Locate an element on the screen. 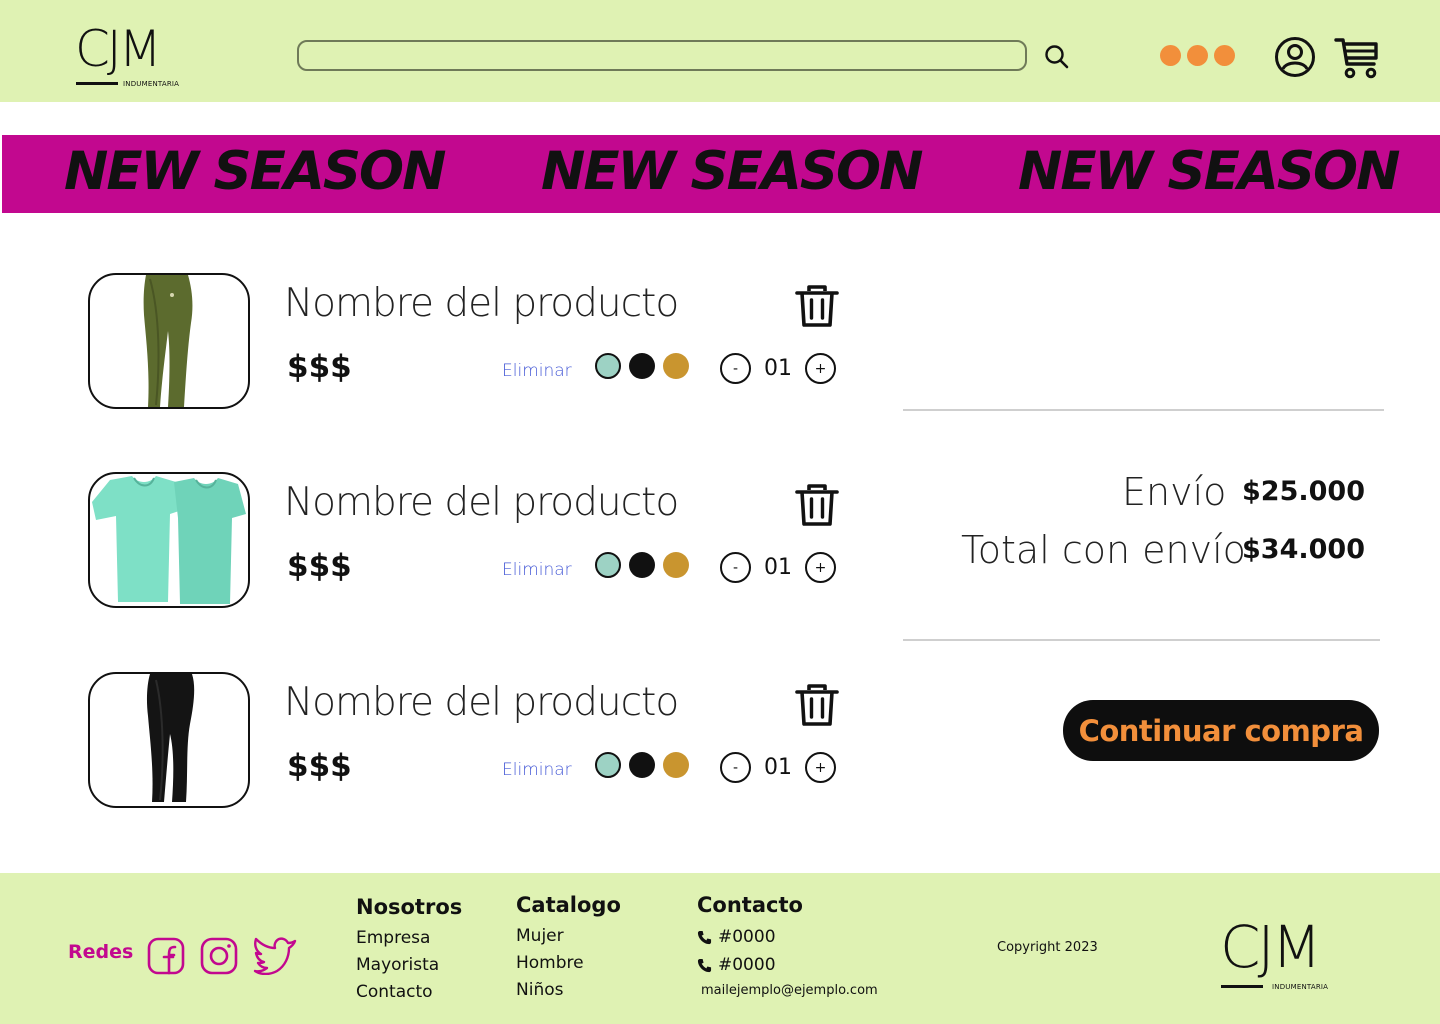 The height and width of the screenshot is (1024, 1440). header: CJM INDUMENTARIA is located at coordinates (720, 51).